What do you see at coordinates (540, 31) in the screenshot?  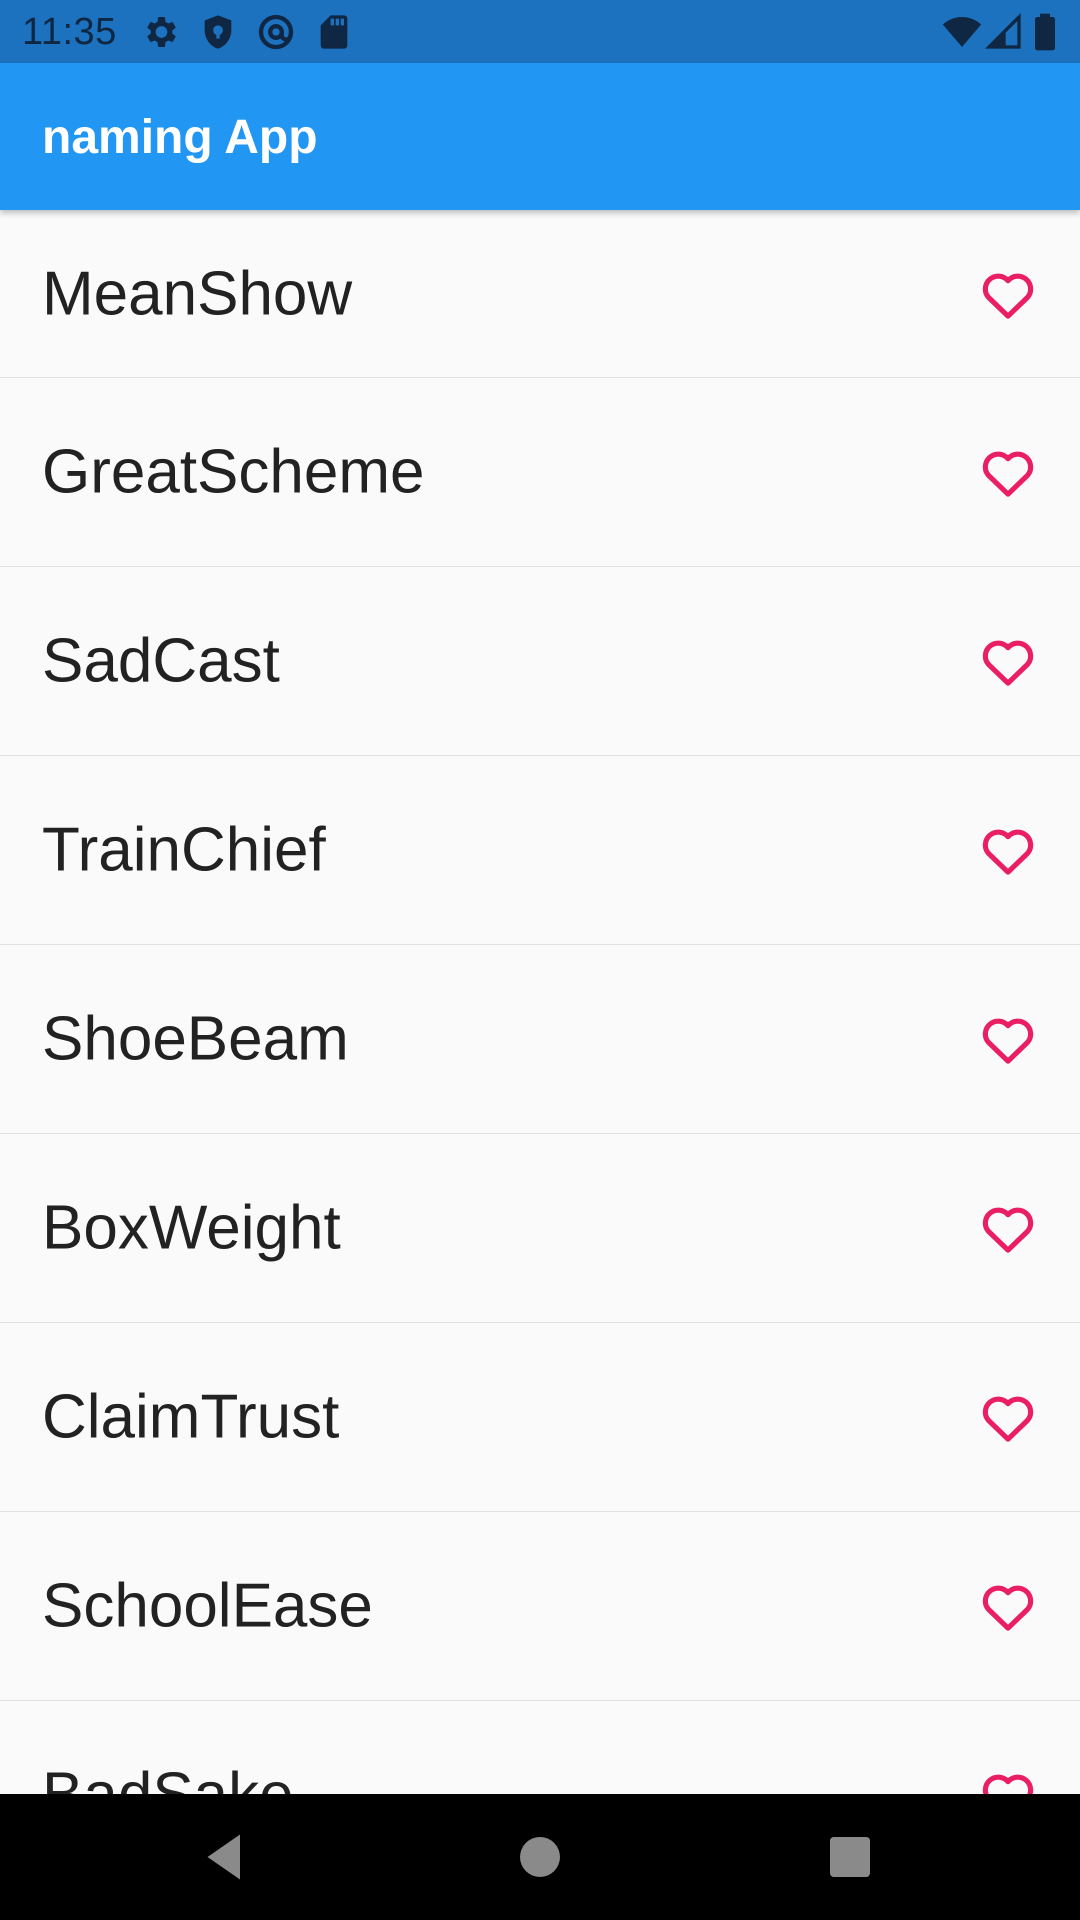 I see `status-bar: 11:35` at bounding box center [540, 31].